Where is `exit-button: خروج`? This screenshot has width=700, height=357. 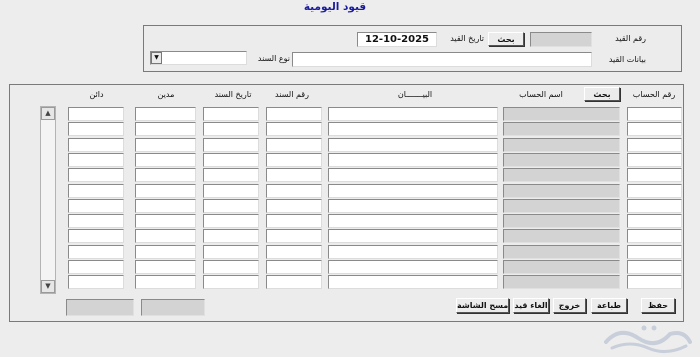
exit-button: خروج is located at coordinates (569, 305).